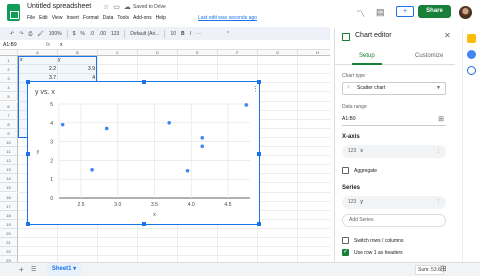 The height and width of the screenshot is (276, 480). I want to click on keep-icon, so click(471, 38).